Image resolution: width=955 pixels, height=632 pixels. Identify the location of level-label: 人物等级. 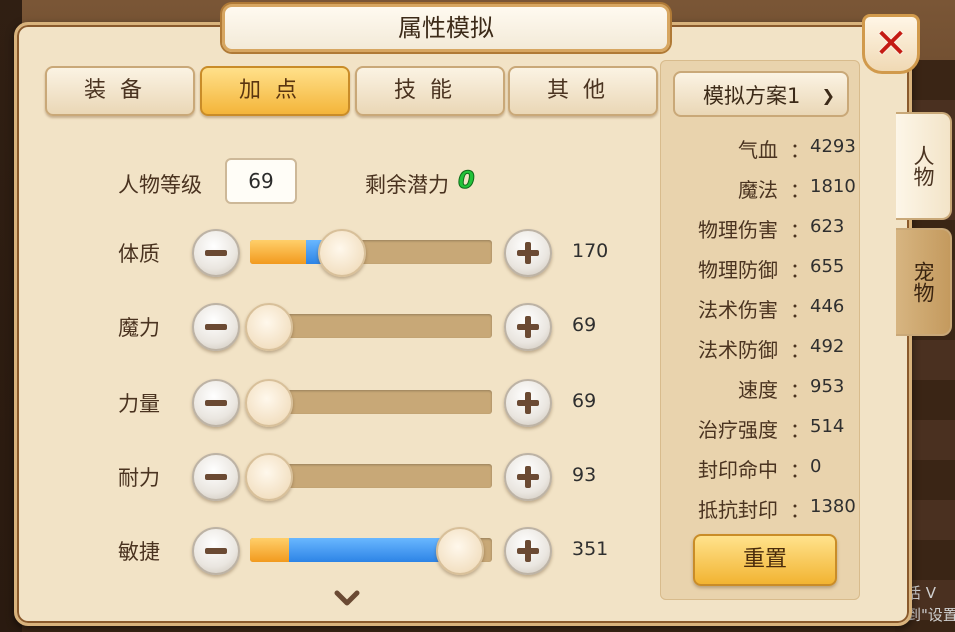
(160, 185).